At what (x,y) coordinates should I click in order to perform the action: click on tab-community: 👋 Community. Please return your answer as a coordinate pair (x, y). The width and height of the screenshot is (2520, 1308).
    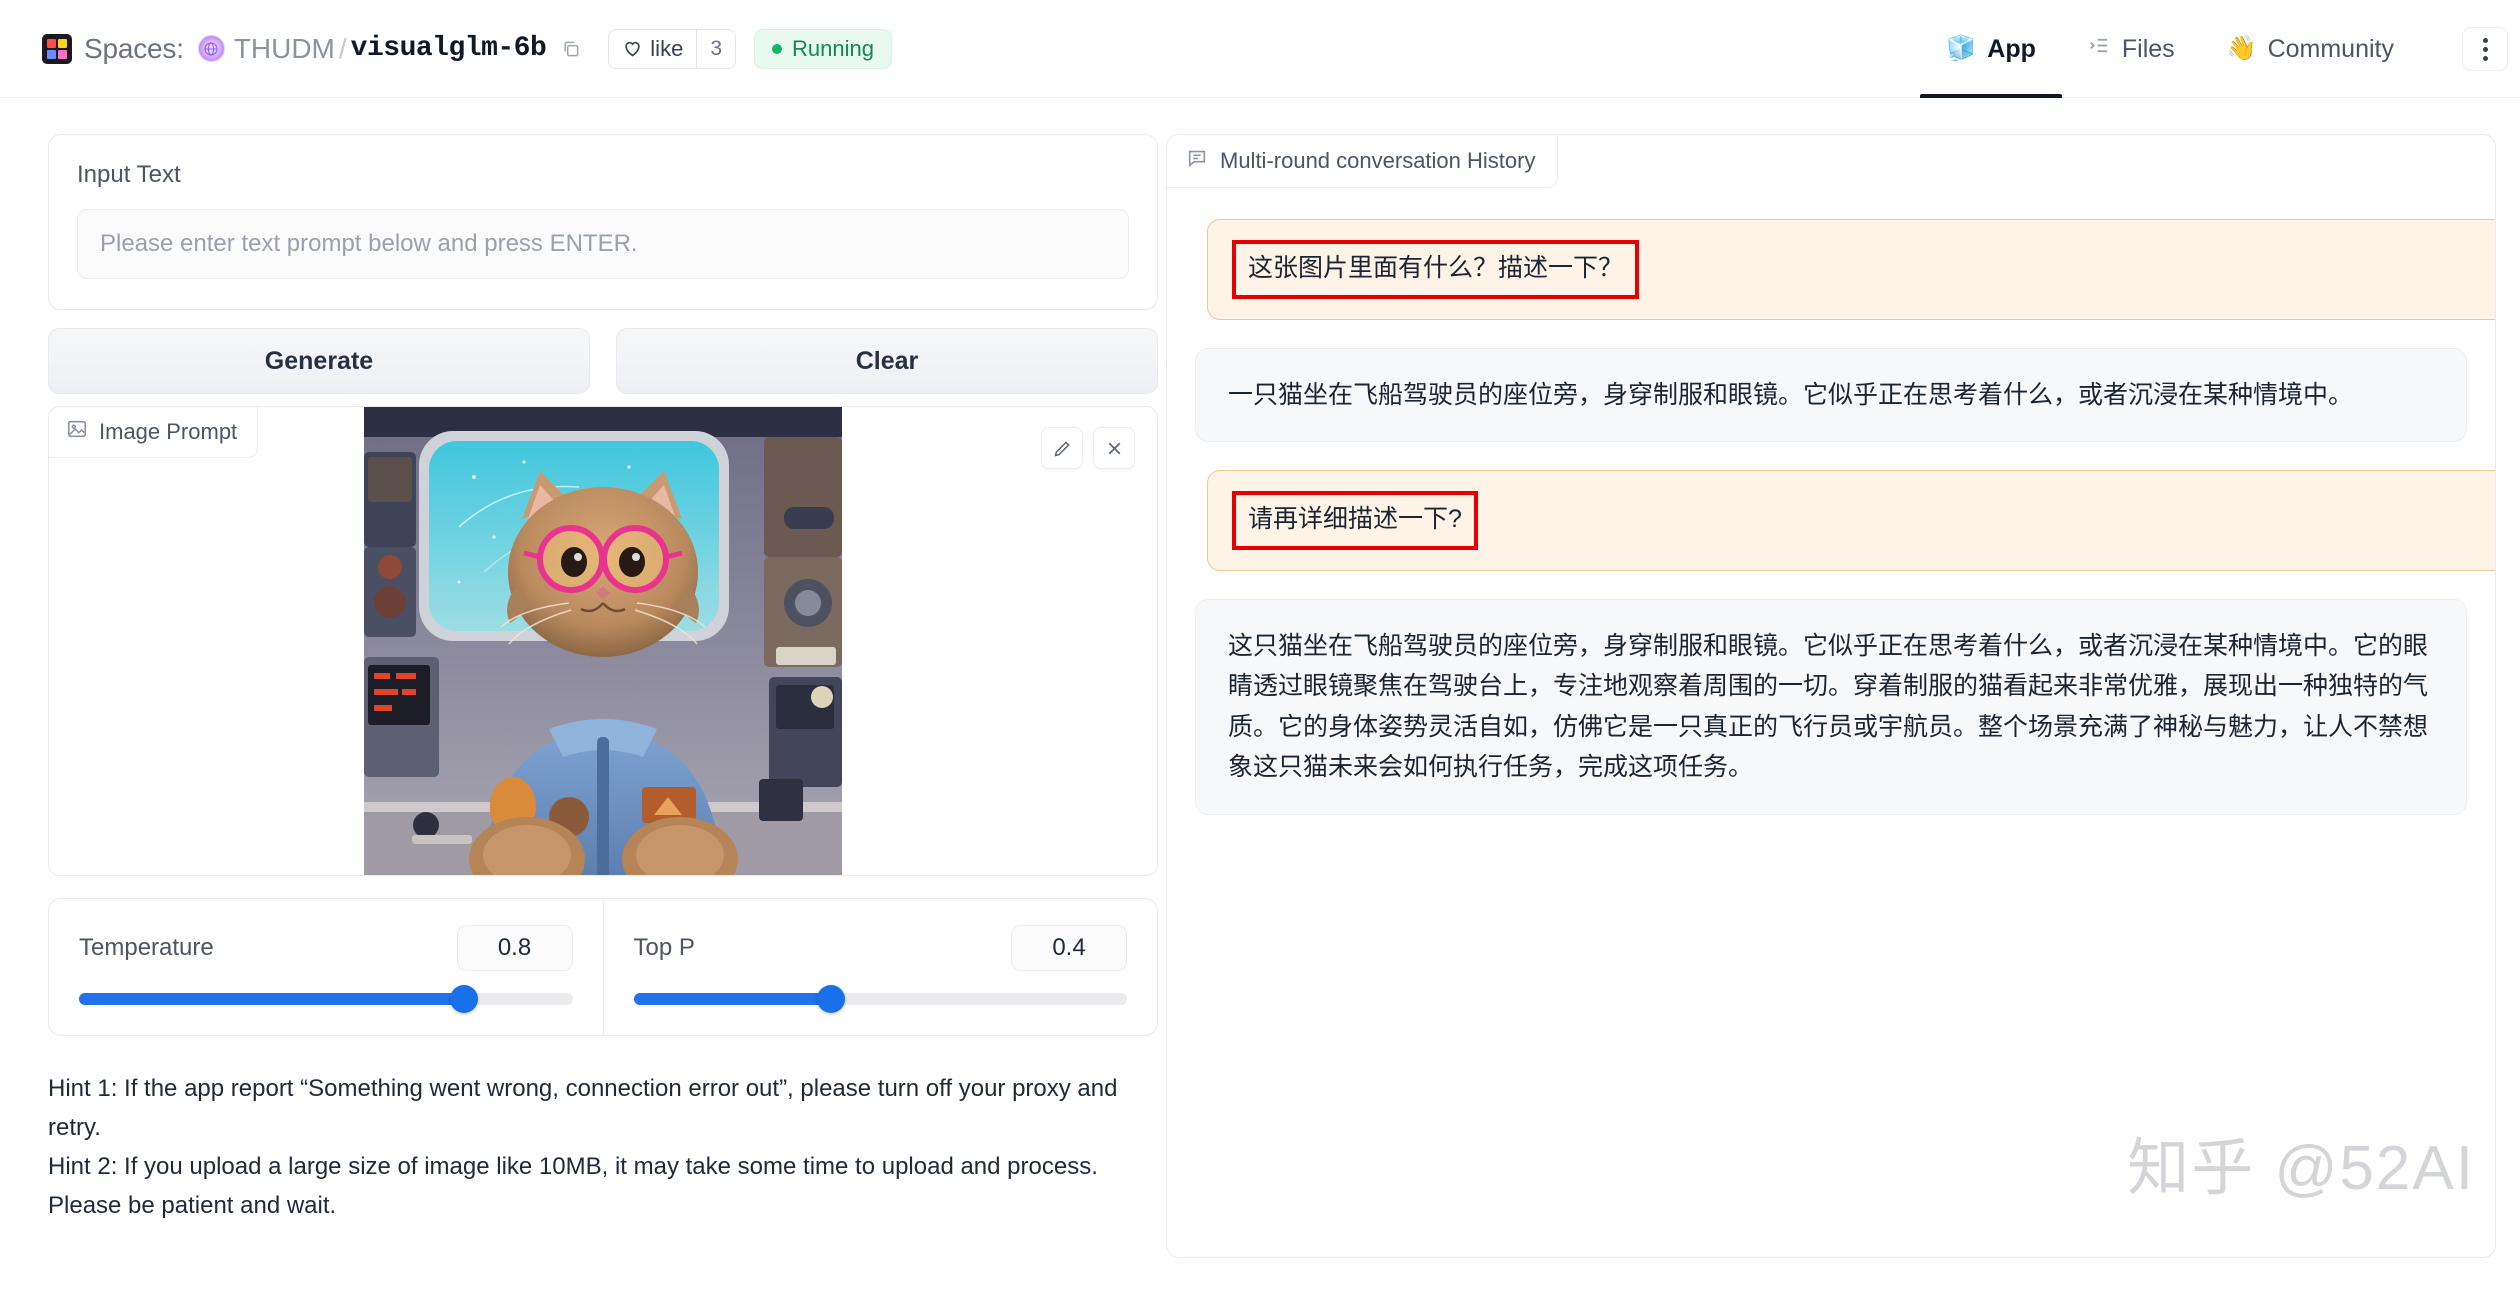
    Looking at the image, I should click on (2310, 49).